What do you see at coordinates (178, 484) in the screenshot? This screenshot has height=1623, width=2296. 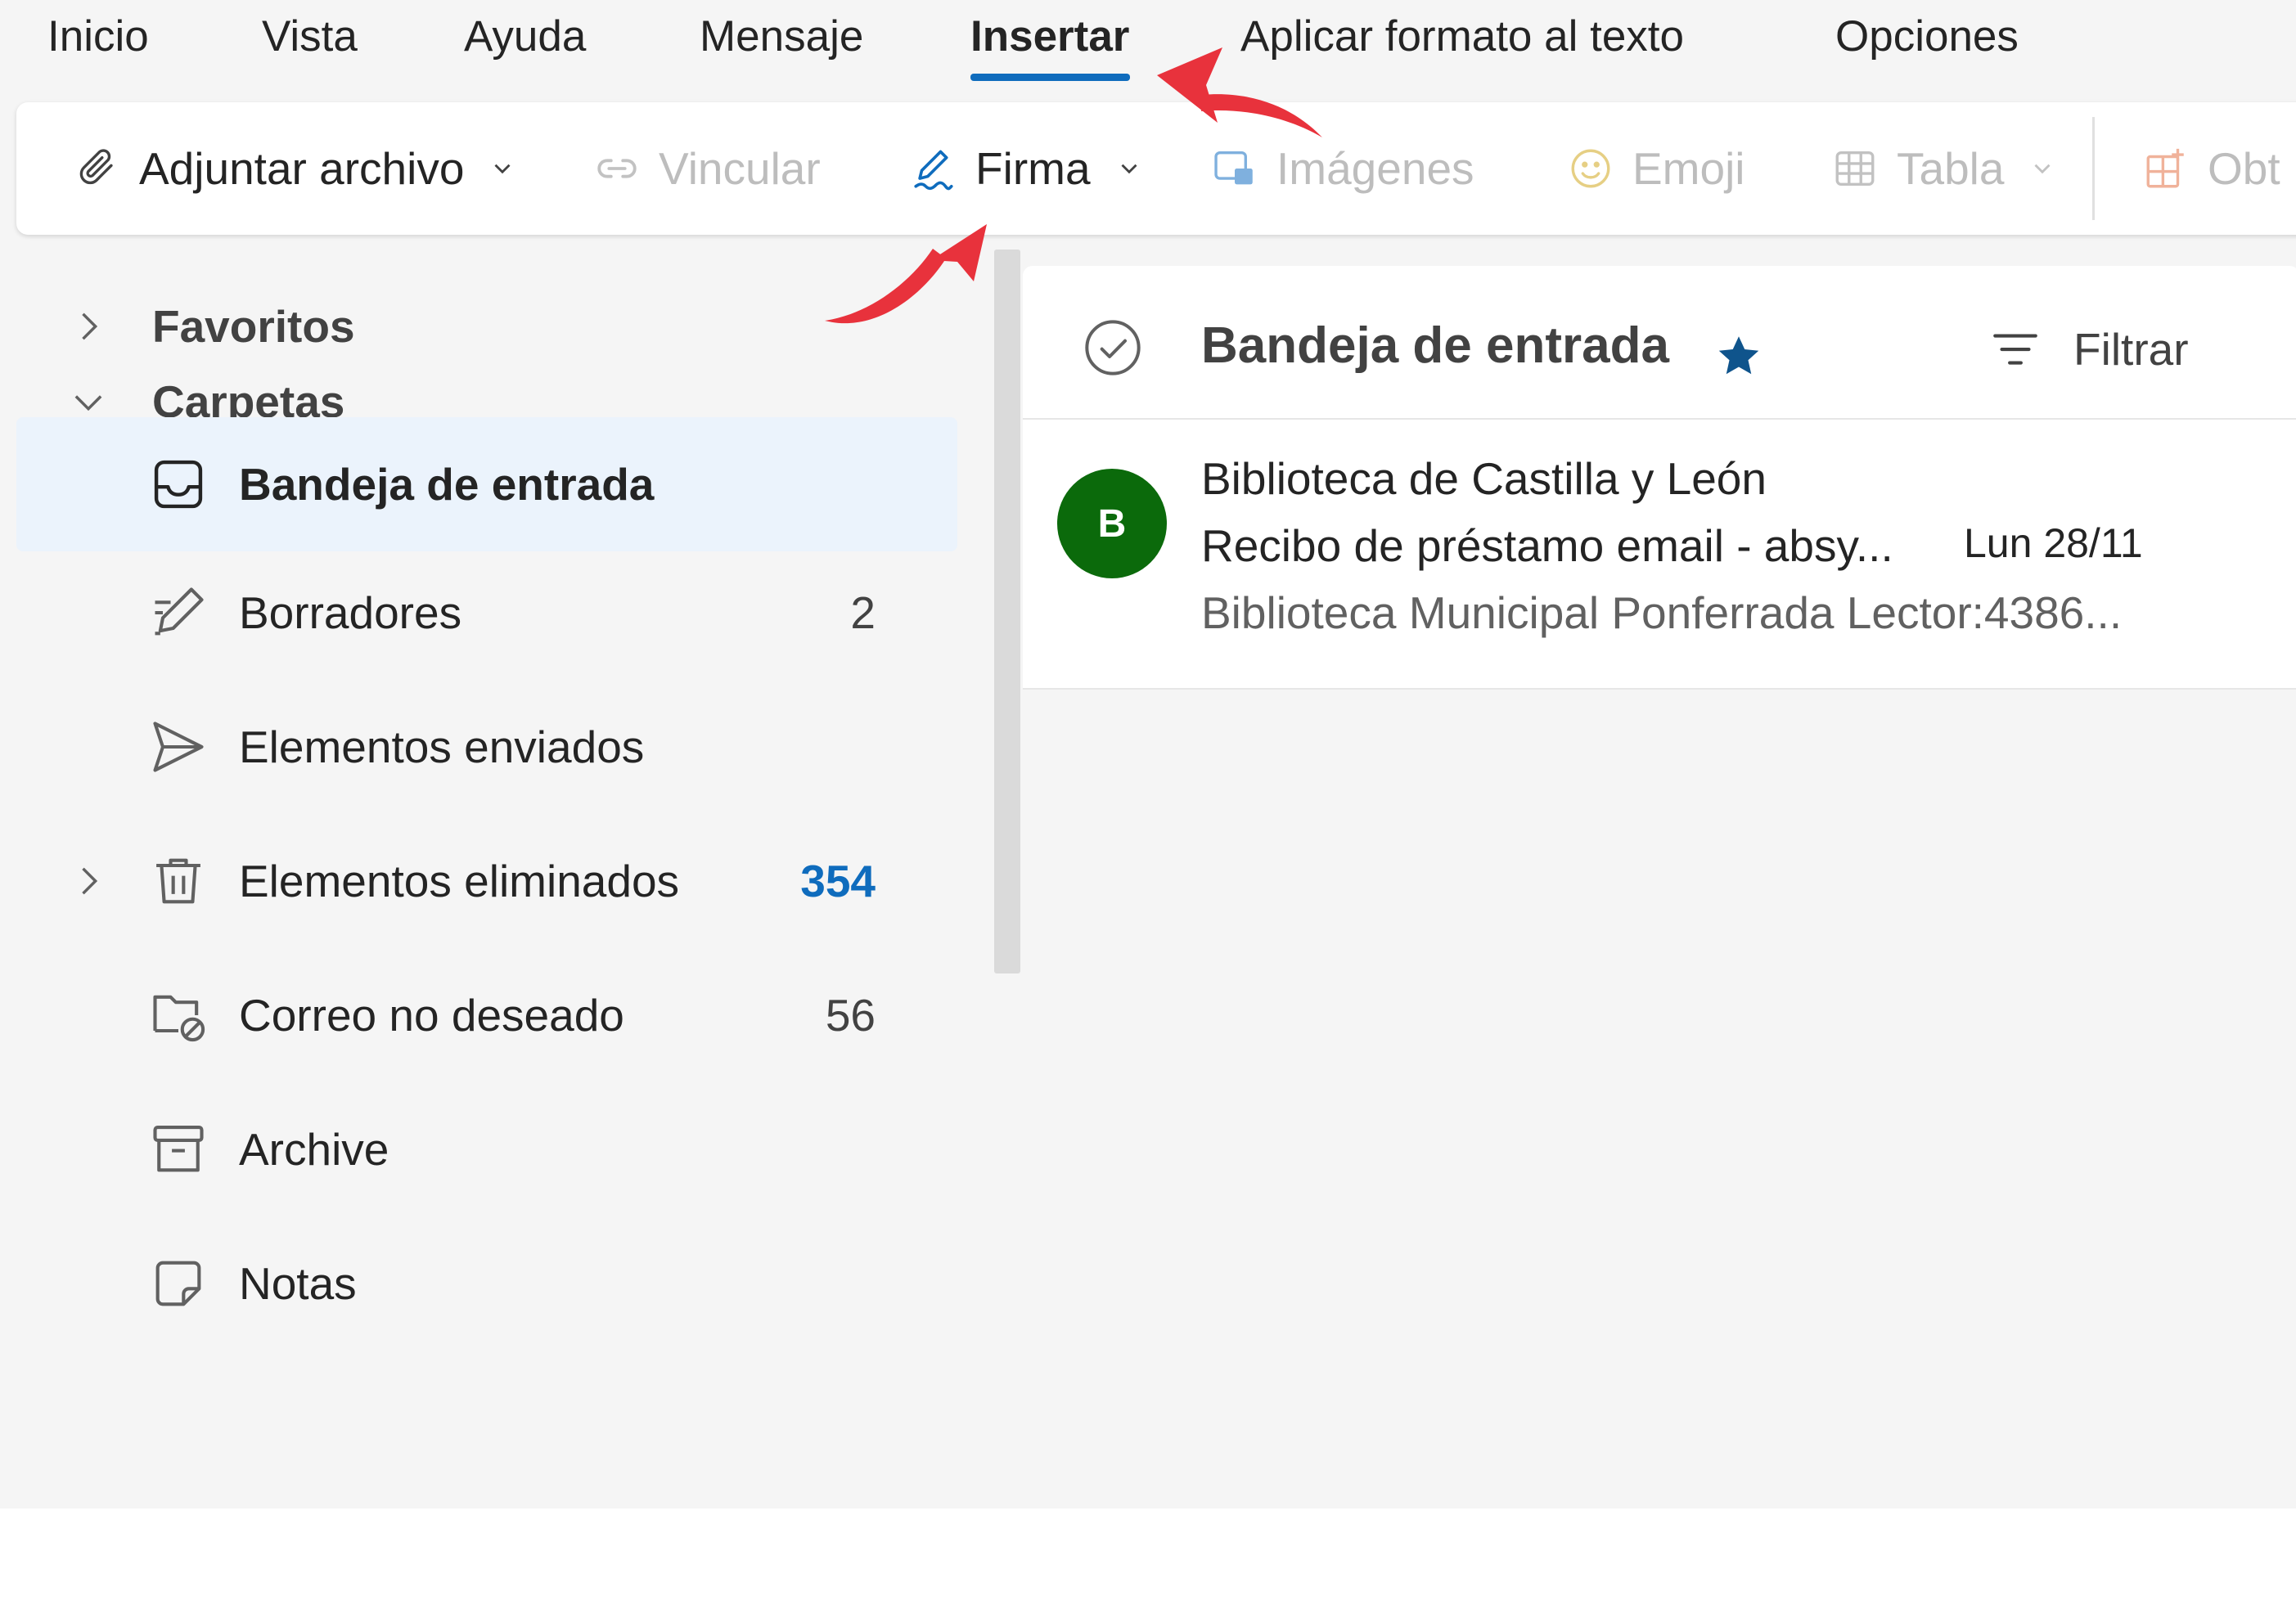 I see `inbox-icon` at bounding box center [178, 484].